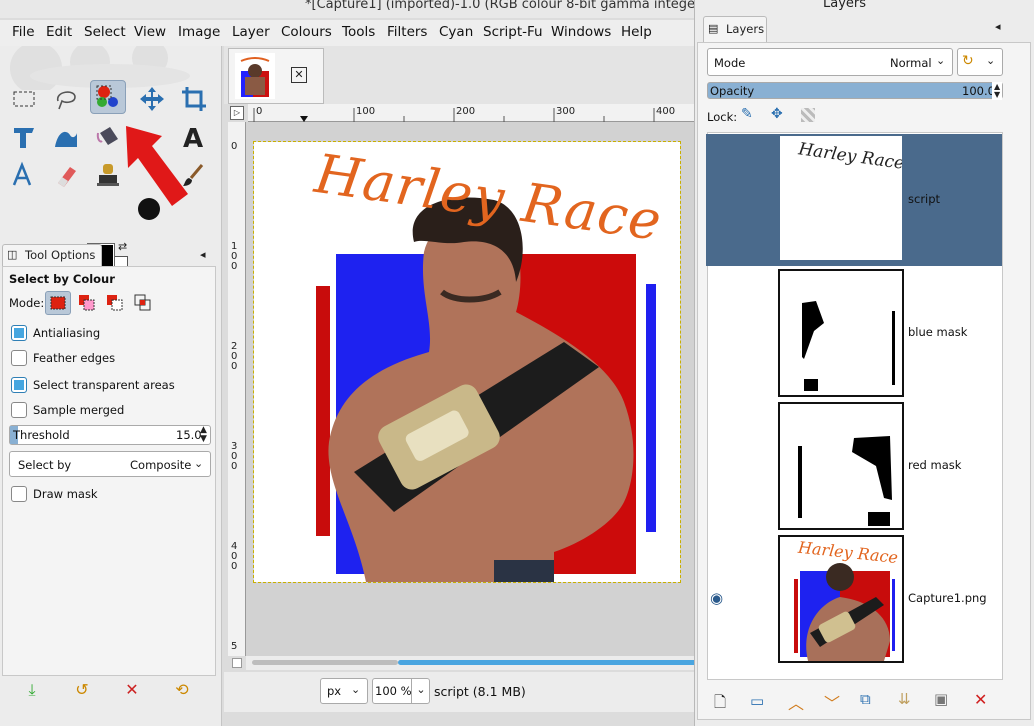  I want to click on horizontal-scrollbar, so click(473, 663).